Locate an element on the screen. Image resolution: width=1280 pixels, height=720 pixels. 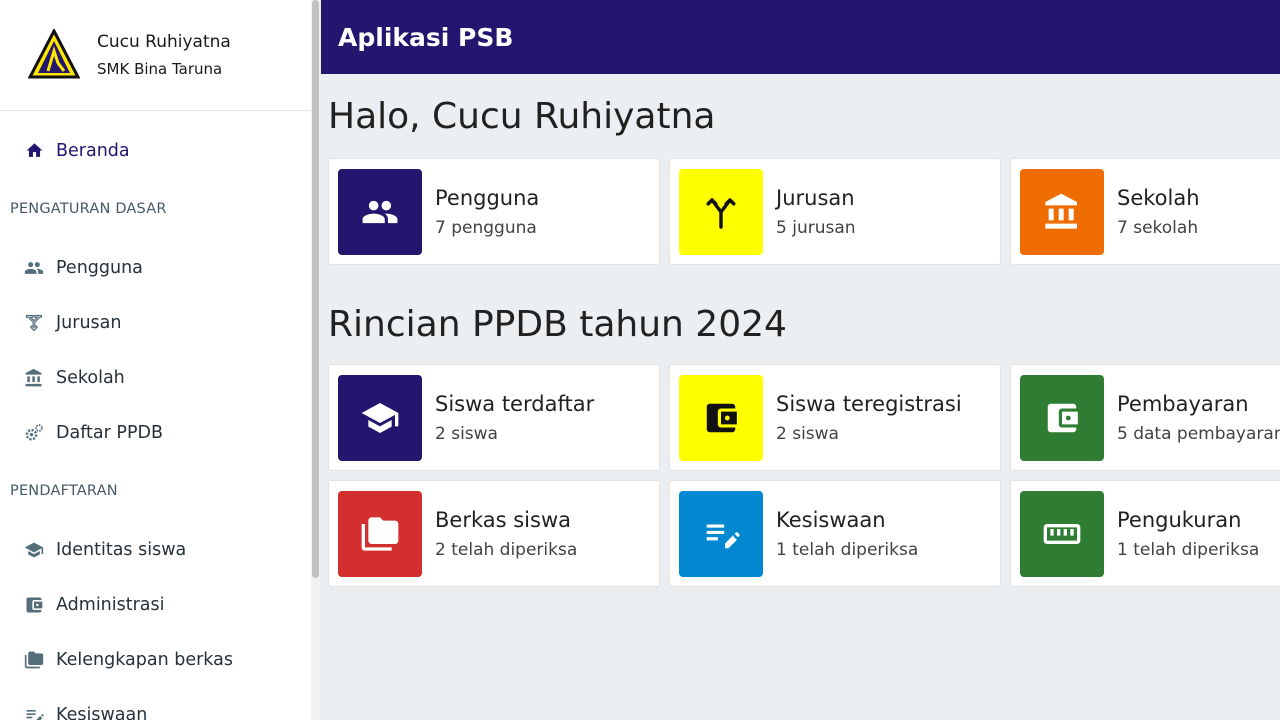
profile-header: Cucu Ruhiyatna SMK Bina Taruna is located at coordinates (159, 55).